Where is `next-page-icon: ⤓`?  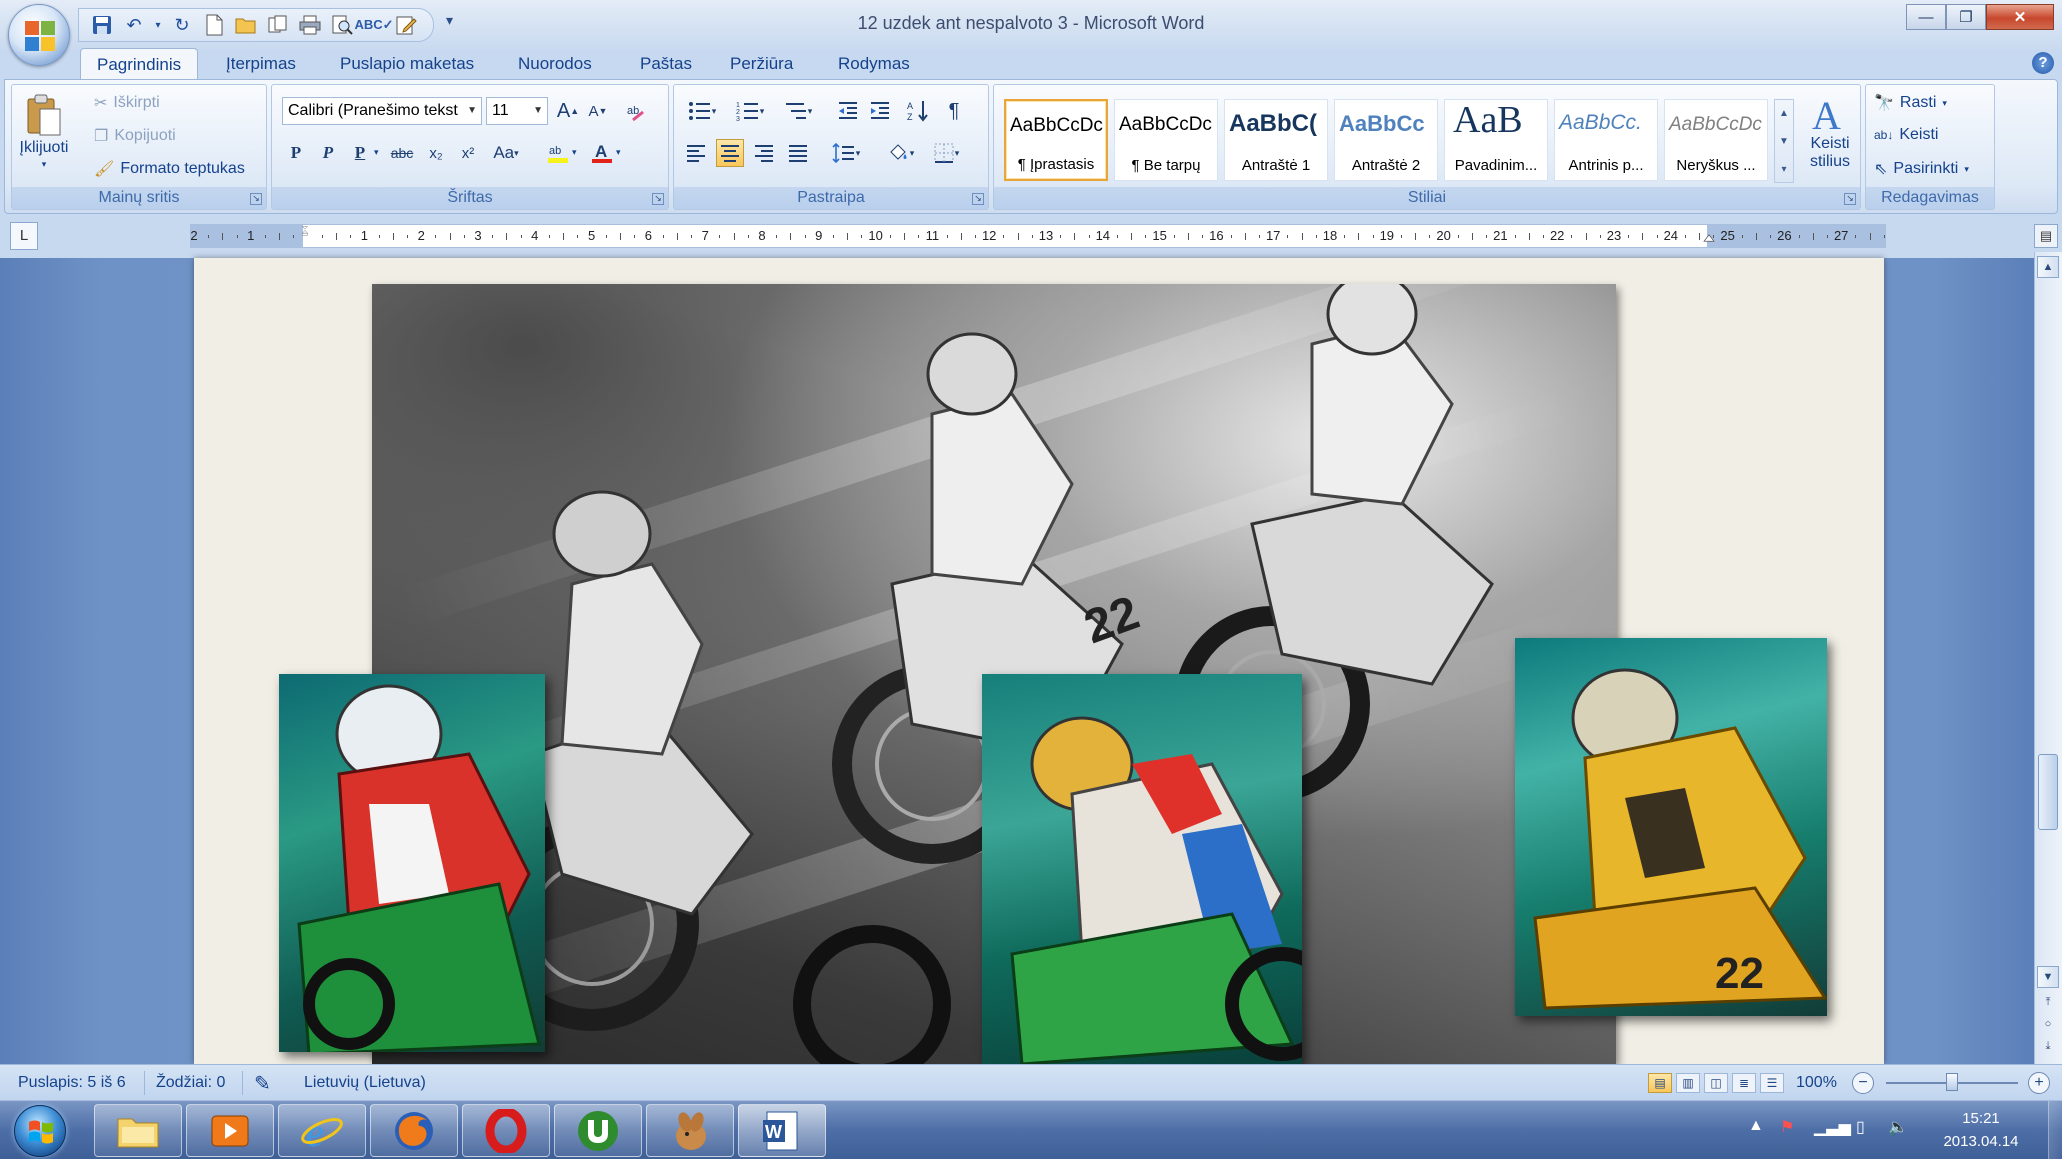
next-page-icon: ⤓ is located at coordinates (2048, 1047).